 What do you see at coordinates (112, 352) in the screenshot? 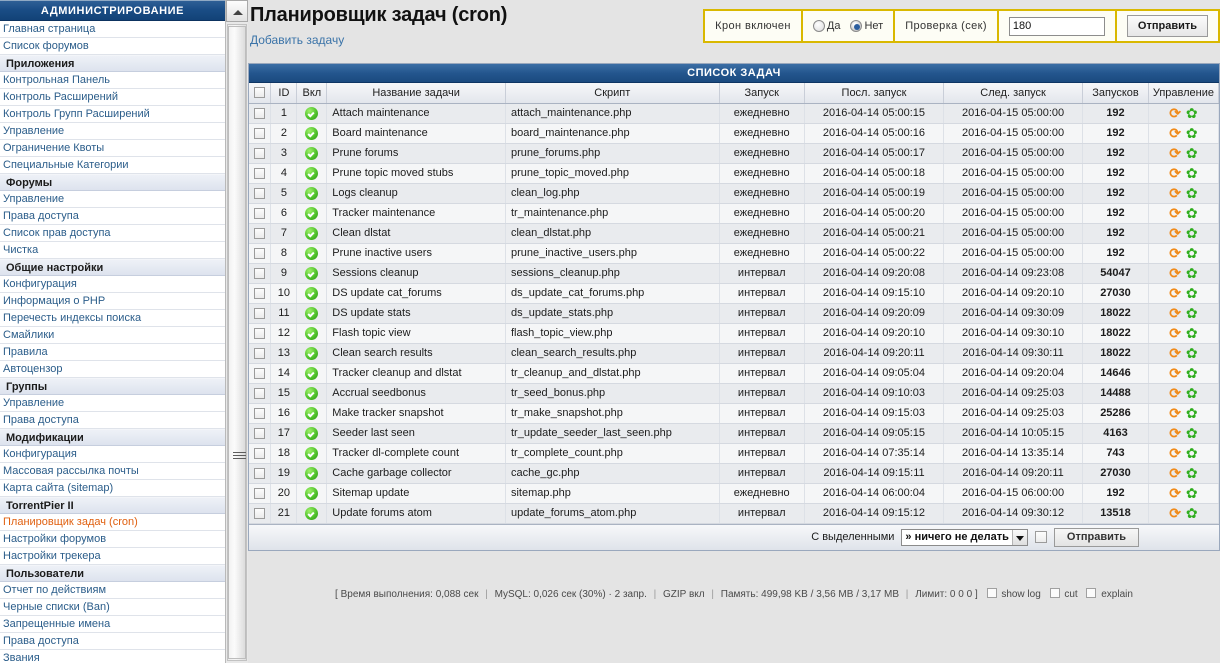
I see `sidebar-item: Правила` at bounding box center [112, 352].